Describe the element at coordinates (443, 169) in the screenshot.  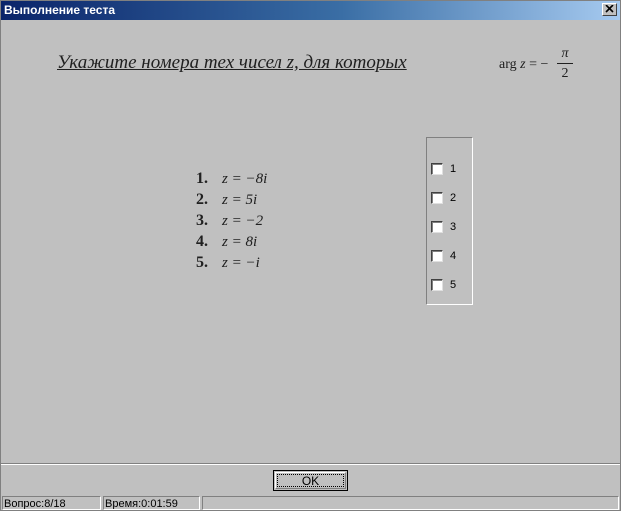
I see `checkbox-option-1: 1` at that location.